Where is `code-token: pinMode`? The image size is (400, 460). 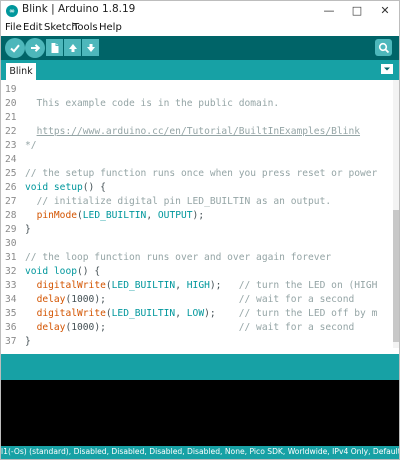 code-token: pinMode is located at coordinates (56, 215).